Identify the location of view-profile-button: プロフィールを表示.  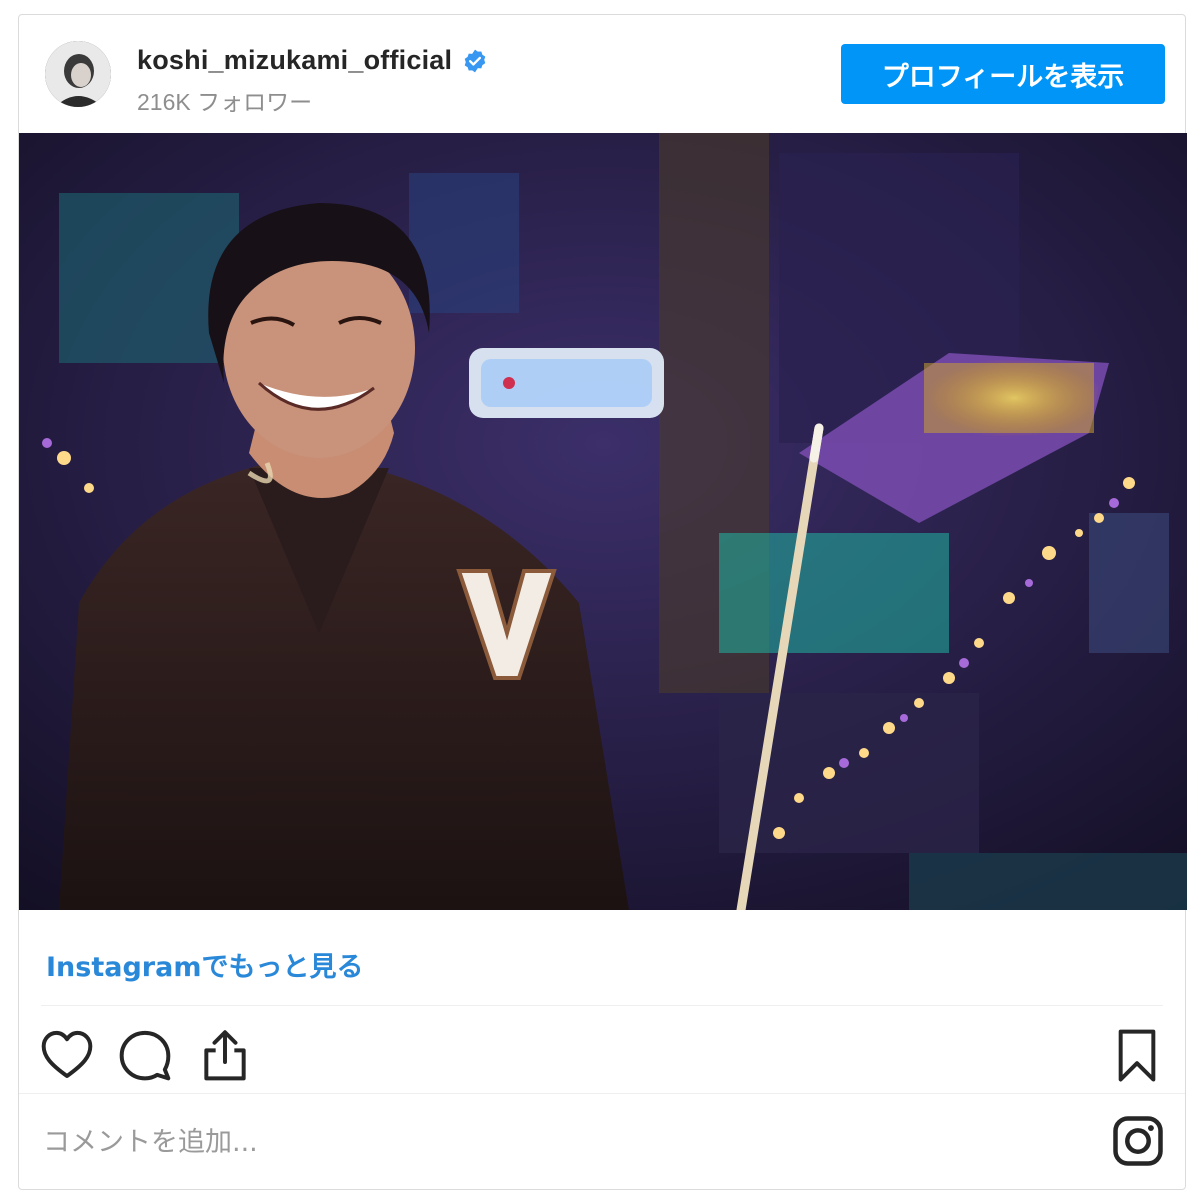
(1003, 74).